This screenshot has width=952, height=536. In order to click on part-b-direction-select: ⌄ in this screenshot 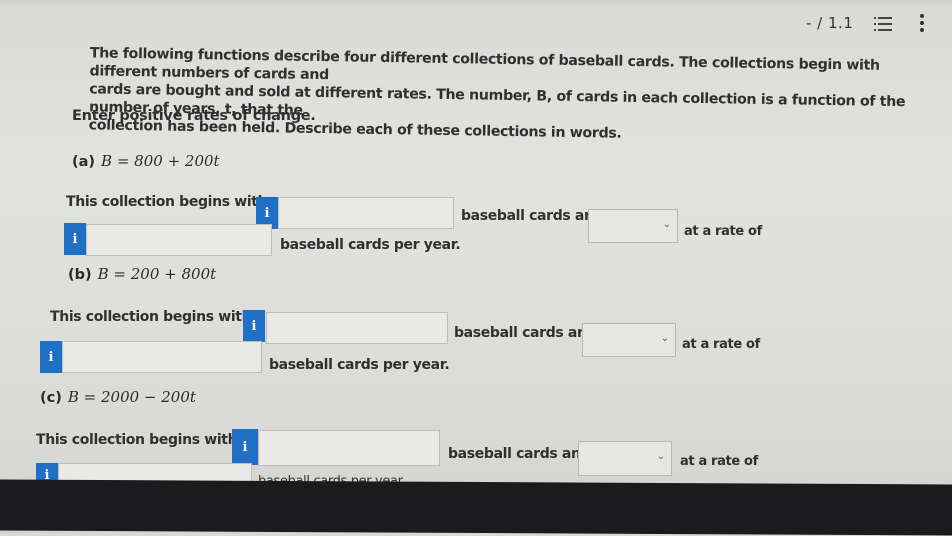, I will do `click(629, 340)`.